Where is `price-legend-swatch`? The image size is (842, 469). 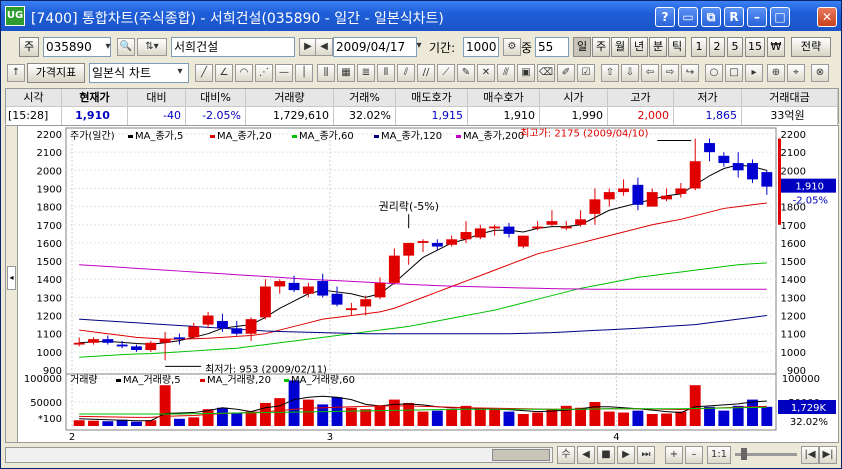 price-legend-swatch is located at coordinates (294, 136).